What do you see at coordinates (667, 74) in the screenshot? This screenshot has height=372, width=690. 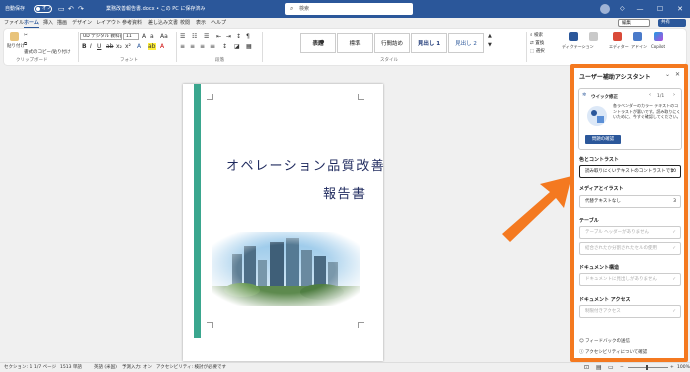 I see `chevron-down-icon: ⌄` at bounding box center [667, 74].